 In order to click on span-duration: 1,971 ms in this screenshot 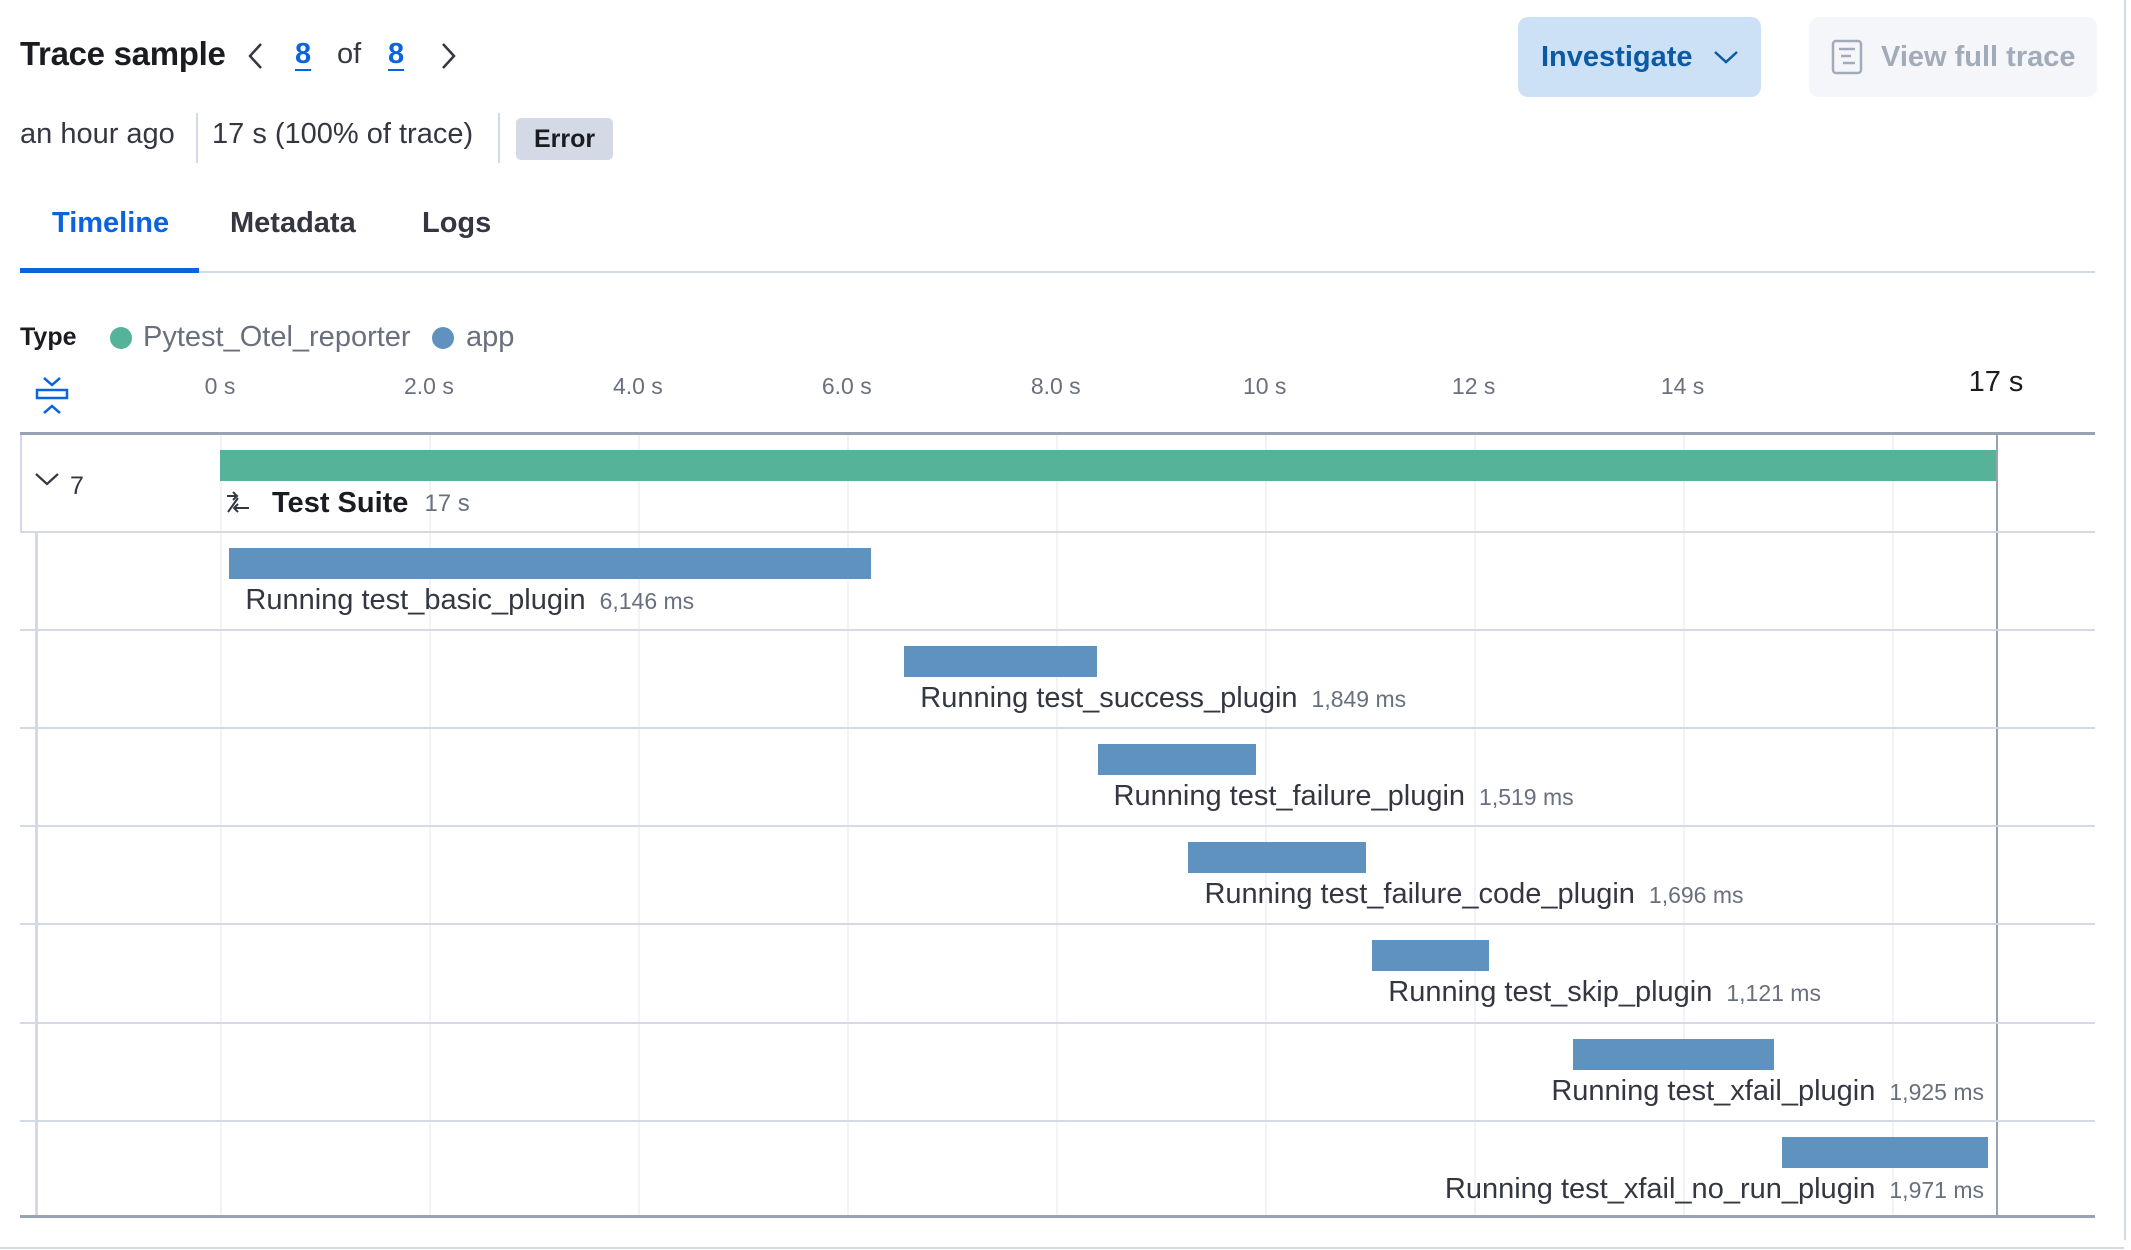, I will do `click(1936, 1189)`.